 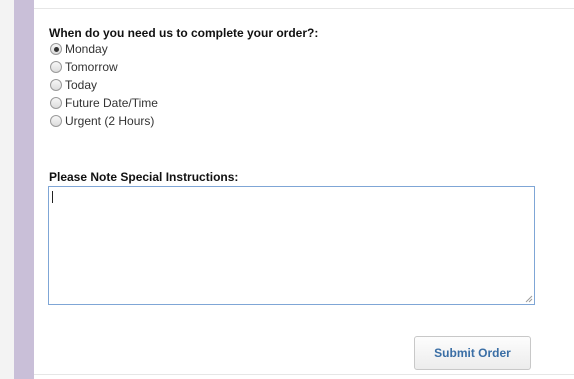 What do you see at coordinates (7, 189) in the screenshot?
I see `page-left-margin` at bounding box center [7, 189].